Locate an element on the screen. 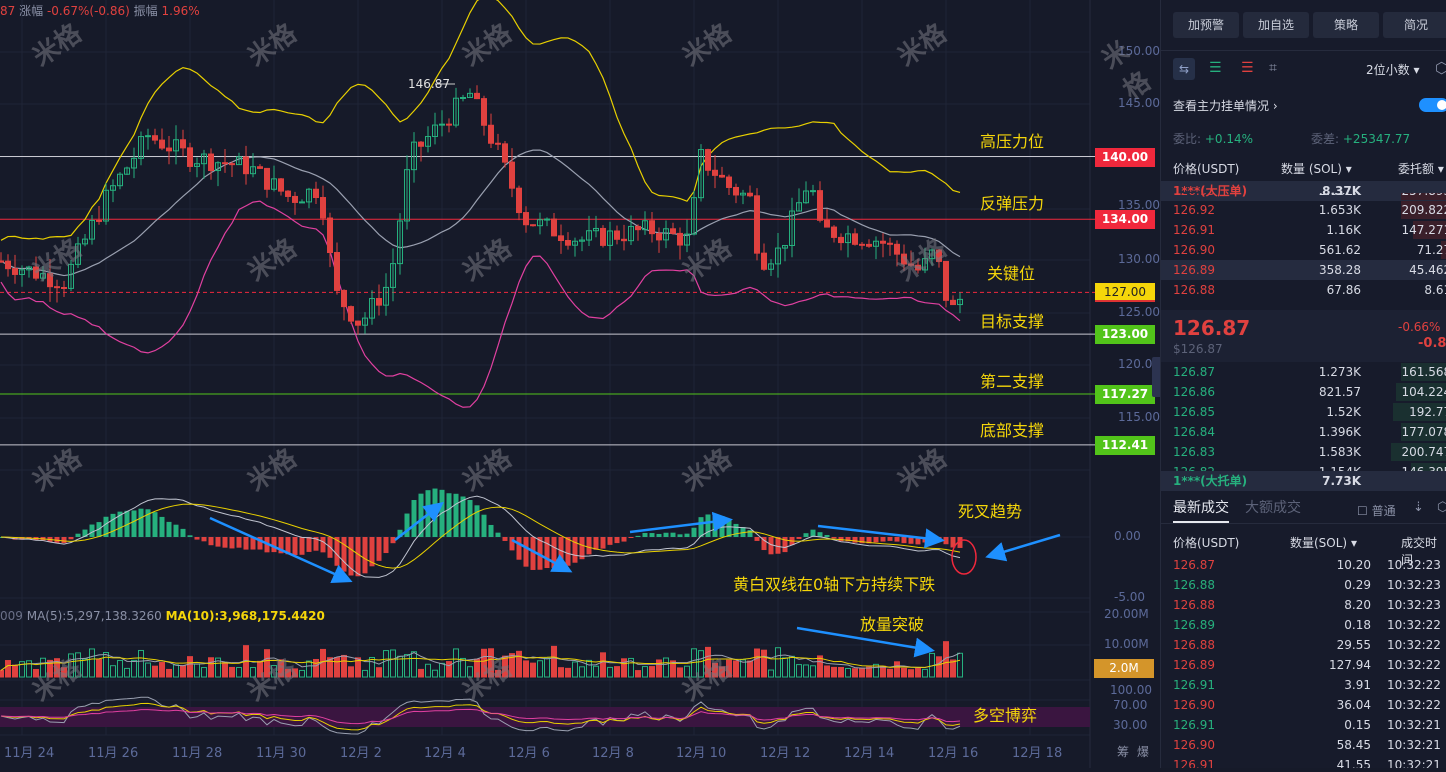  ask-row: 126.90561.6271.27K is located at coordinates (1303, 250).